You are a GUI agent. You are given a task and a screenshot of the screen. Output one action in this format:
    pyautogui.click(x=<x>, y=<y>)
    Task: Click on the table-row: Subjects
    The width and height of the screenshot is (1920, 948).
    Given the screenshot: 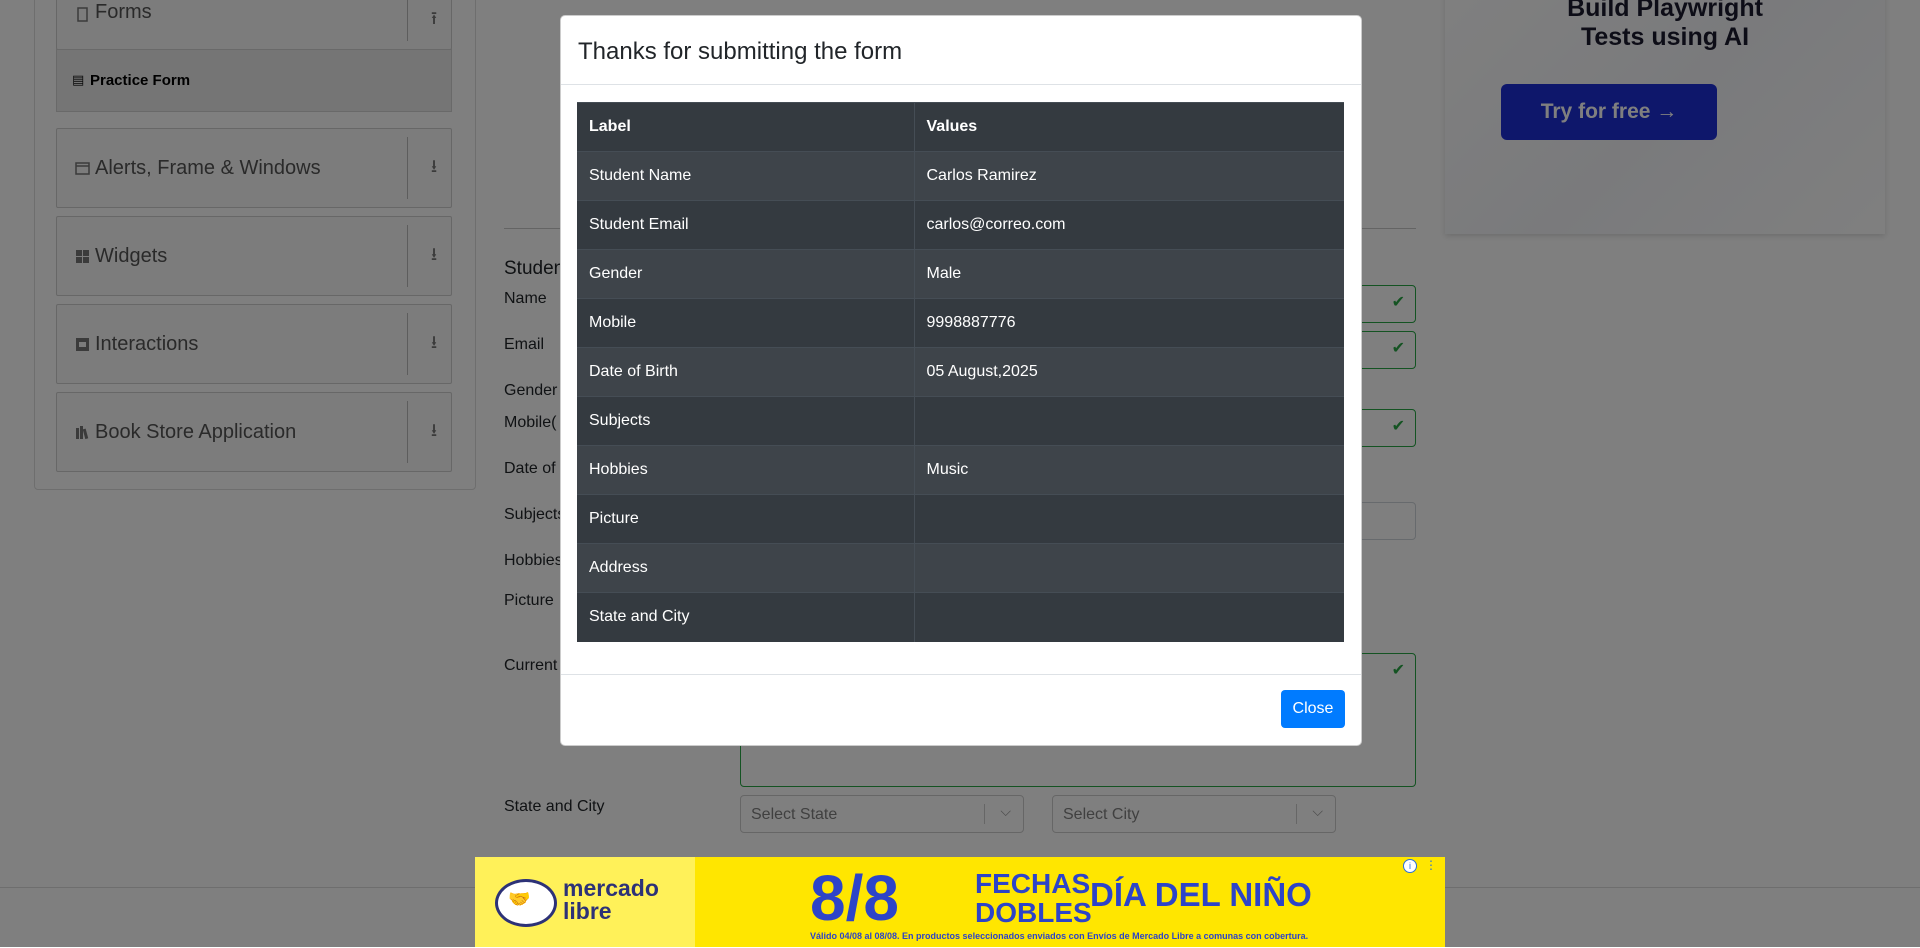 What is the action you would take?
    pyautogui.click(x=960, y=421)
    